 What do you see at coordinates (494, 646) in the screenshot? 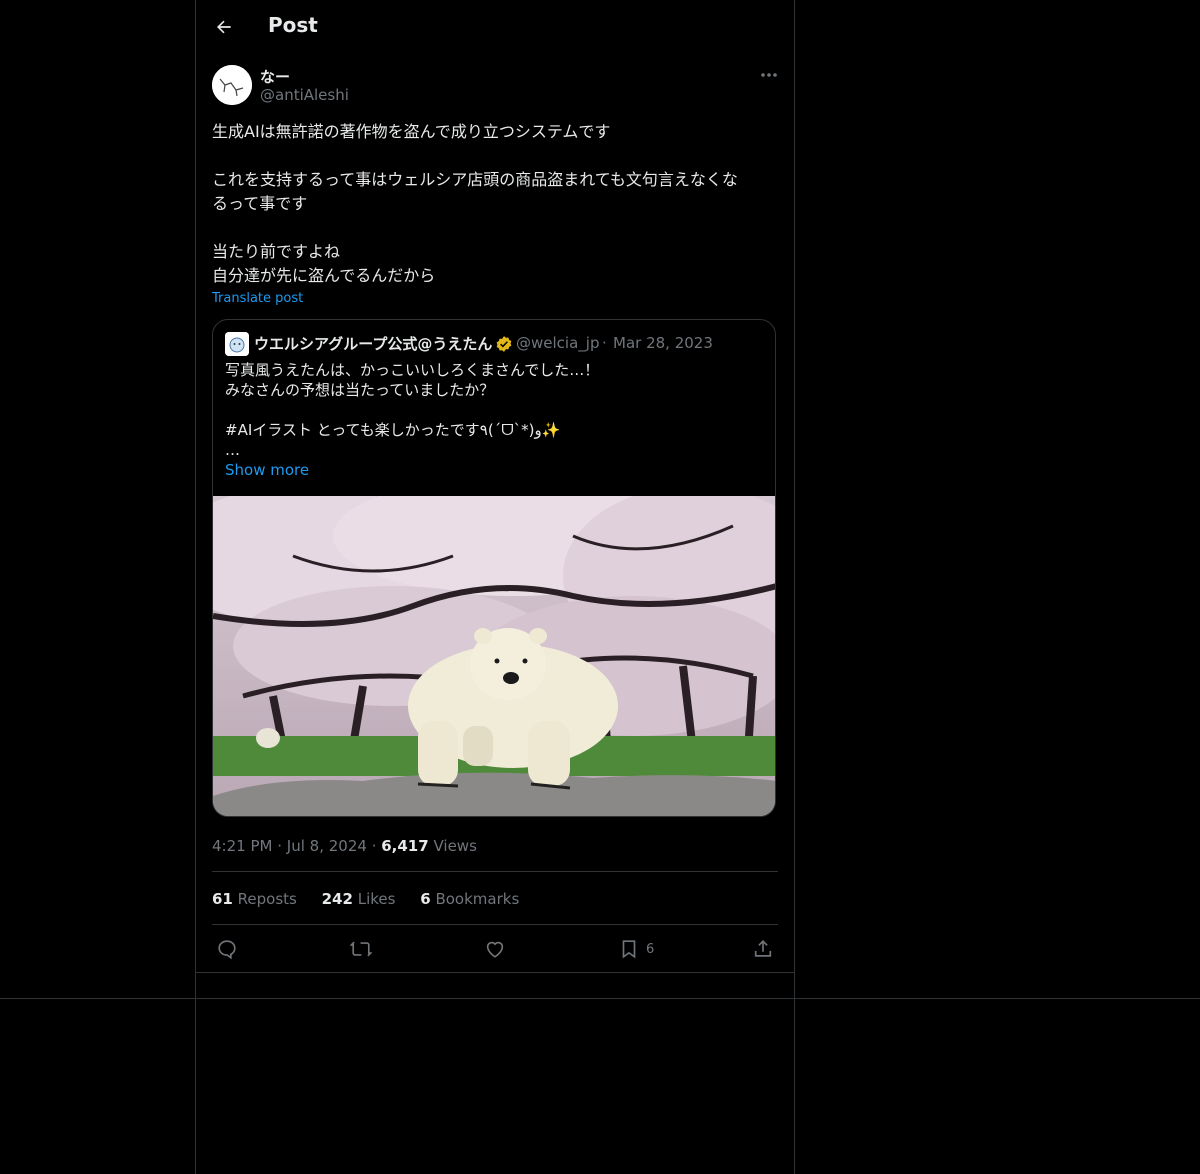
I see `quote-image-polar-bear` at bounding box center [494, 646].